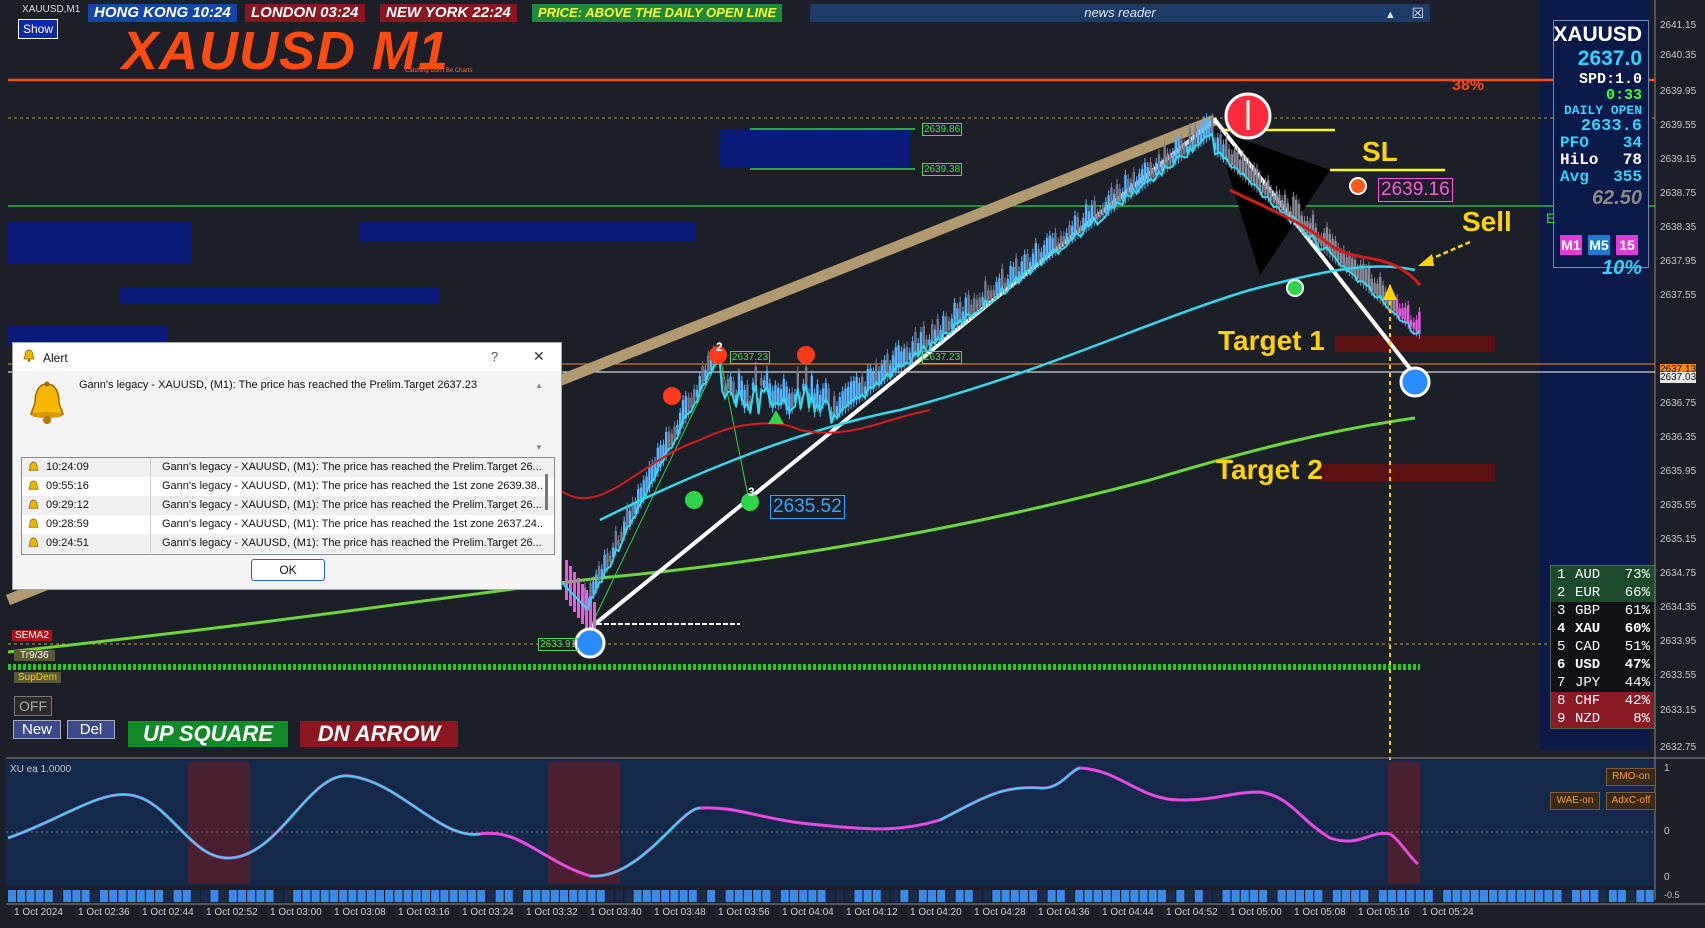 The width and height of the screenshot is (1705, 928). What do you see at coordinates (67, 505) in the screenshot?
I see `alert-time: 09:29:12` at bounding box center [67, 505].